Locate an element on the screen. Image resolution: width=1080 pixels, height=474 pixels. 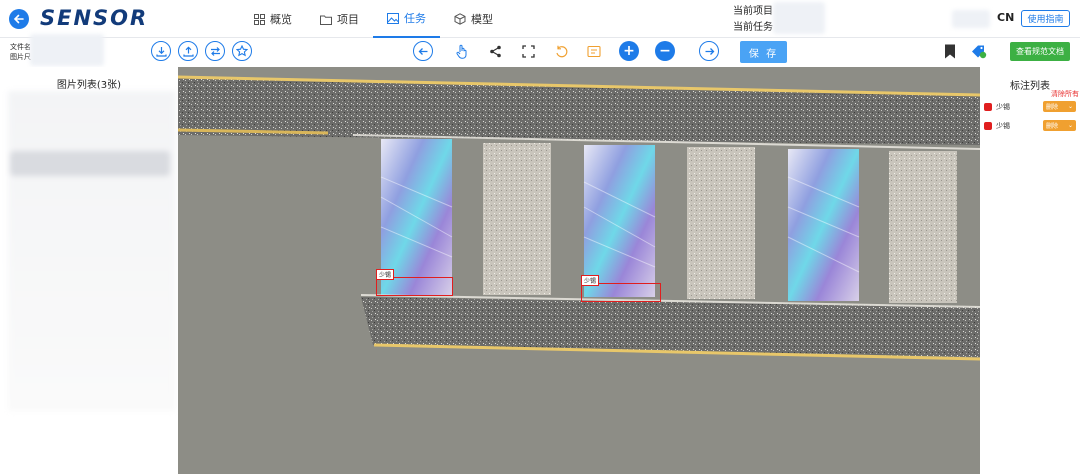
download-icon is located at coordinates (161, 51).